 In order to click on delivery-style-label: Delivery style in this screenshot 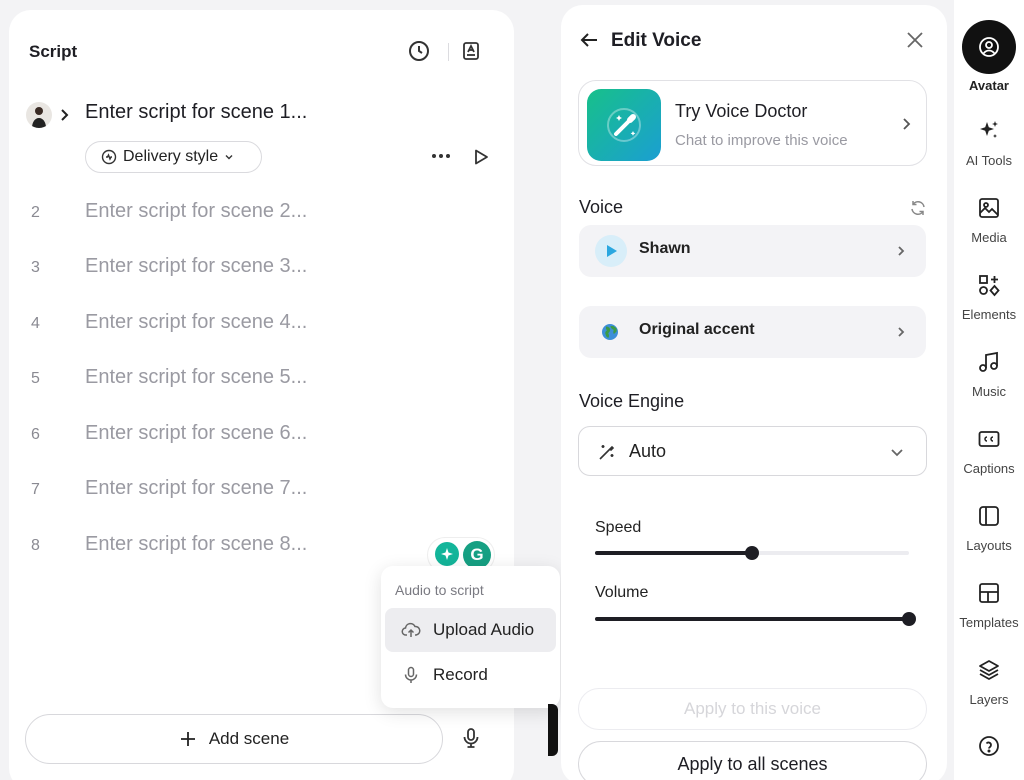, I will do `click(171, 156)`.